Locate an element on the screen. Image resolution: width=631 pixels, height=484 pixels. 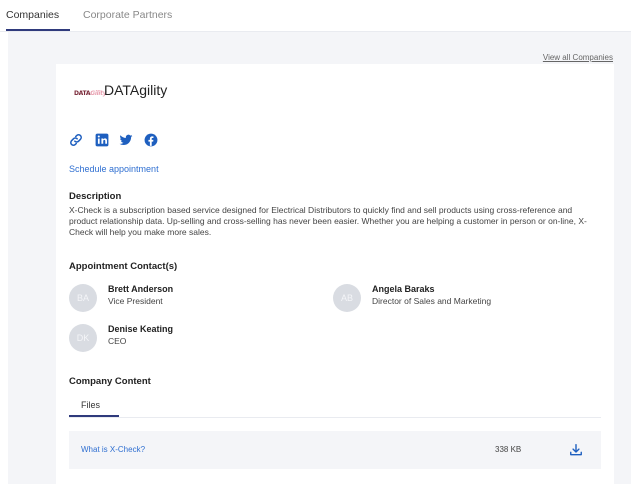
contact-name: Angela Baraks is located at coordinates (403, 289).